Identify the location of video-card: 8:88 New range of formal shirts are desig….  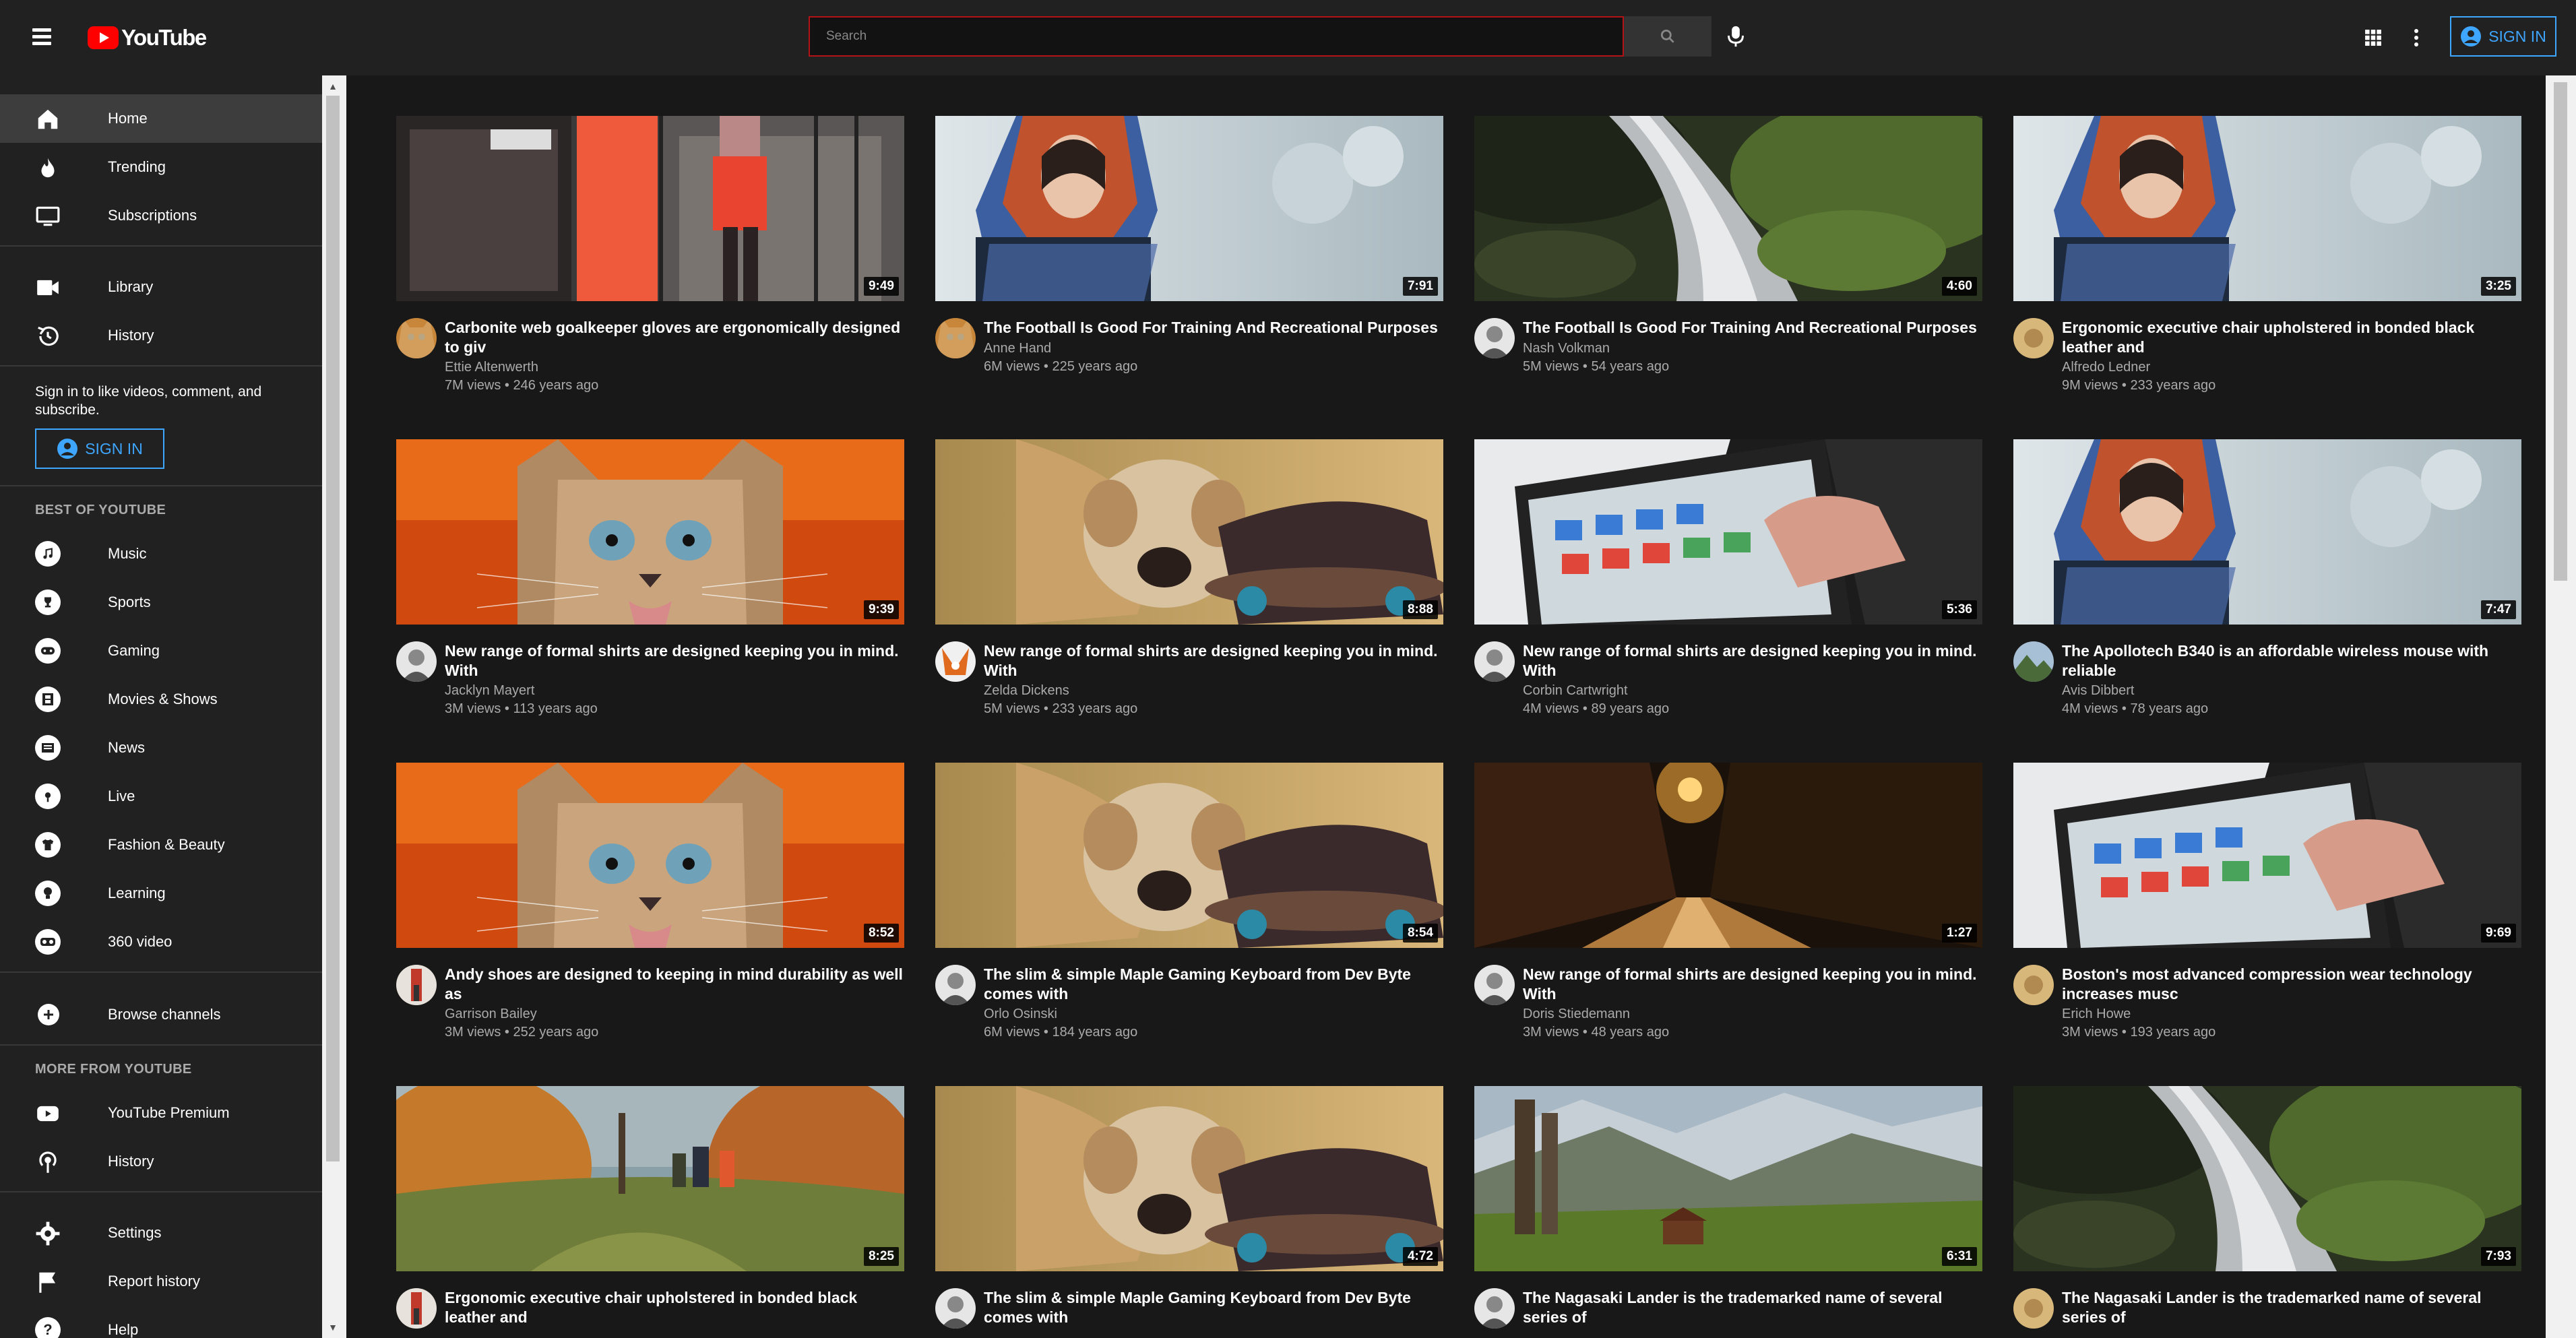
(1189, 594).